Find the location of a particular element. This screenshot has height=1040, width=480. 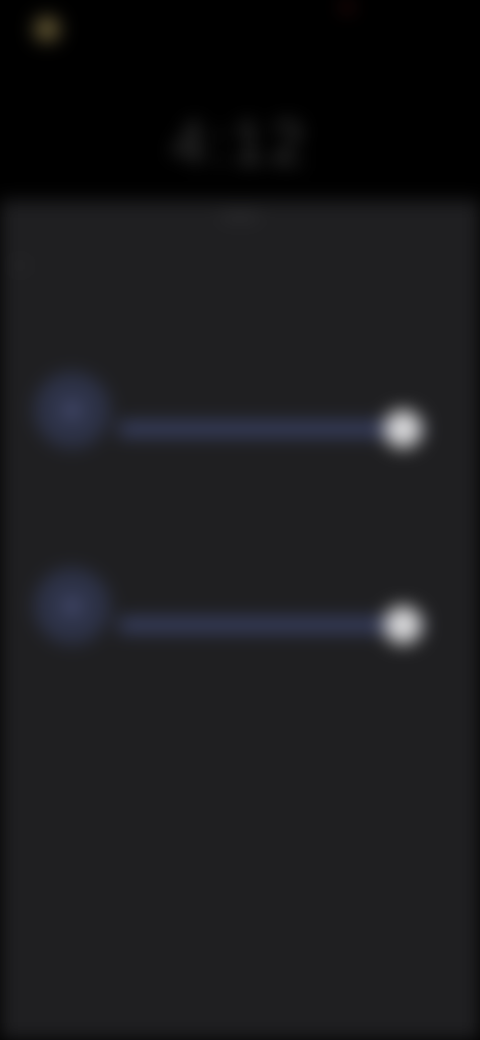

recording-indicator-icon is located at coordinates (347, 7).